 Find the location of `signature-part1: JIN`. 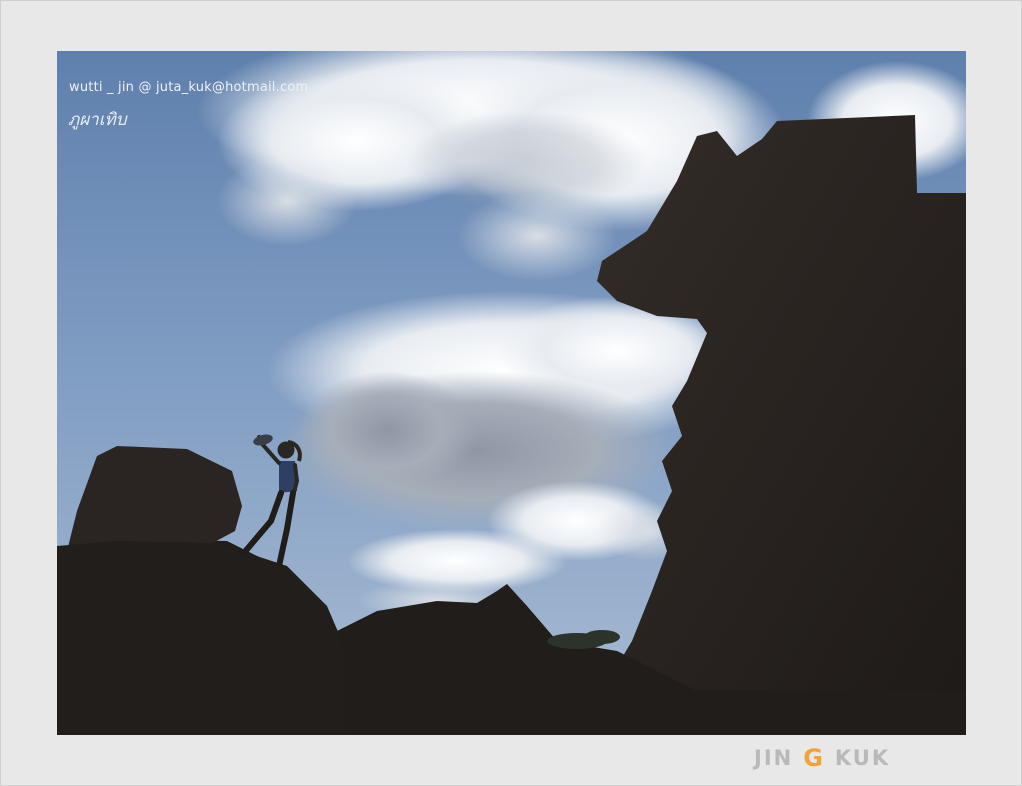

signature-part1: JIN is located at coordinates (774, 758).